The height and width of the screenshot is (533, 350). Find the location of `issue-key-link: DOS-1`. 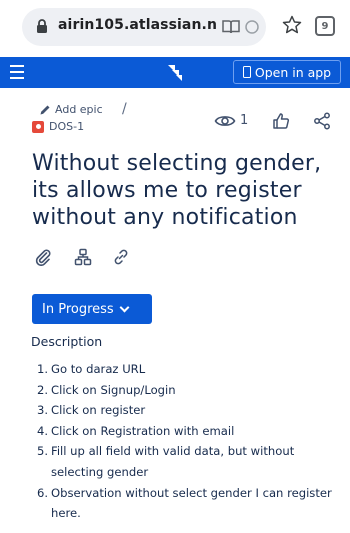

issue-key-link: DOS-1 is located at coordinates (58, 126).